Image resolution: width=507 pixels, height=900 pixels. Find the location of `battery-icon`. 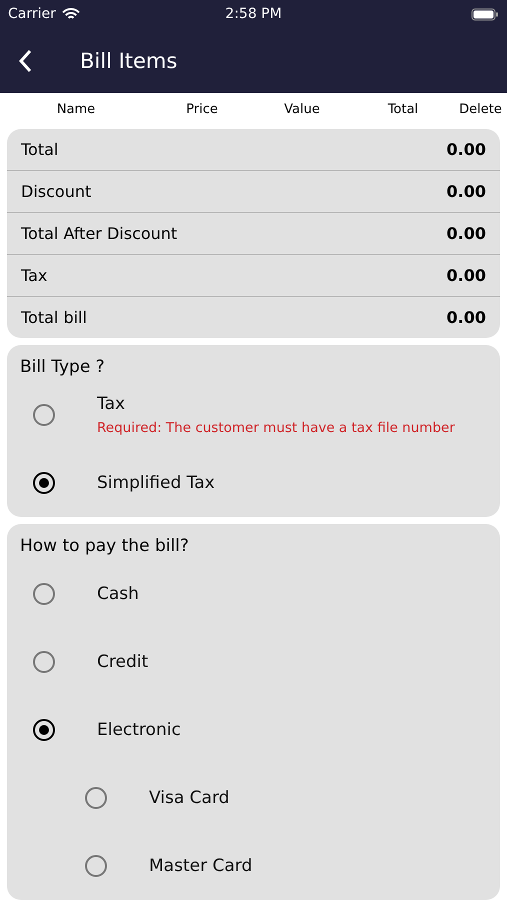

battery-icon is located at coordinates (484, 14).